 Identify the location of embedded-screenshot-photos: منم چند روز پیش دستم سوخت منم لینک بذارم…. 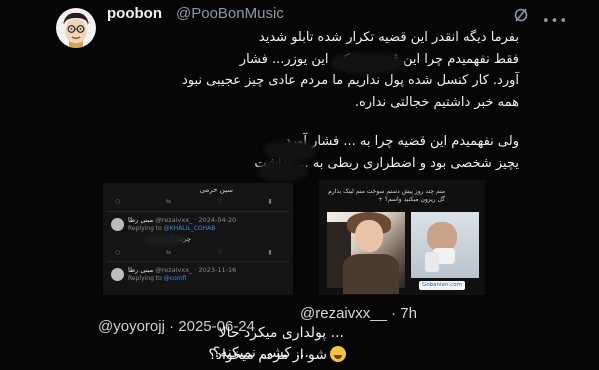
(402, 237).